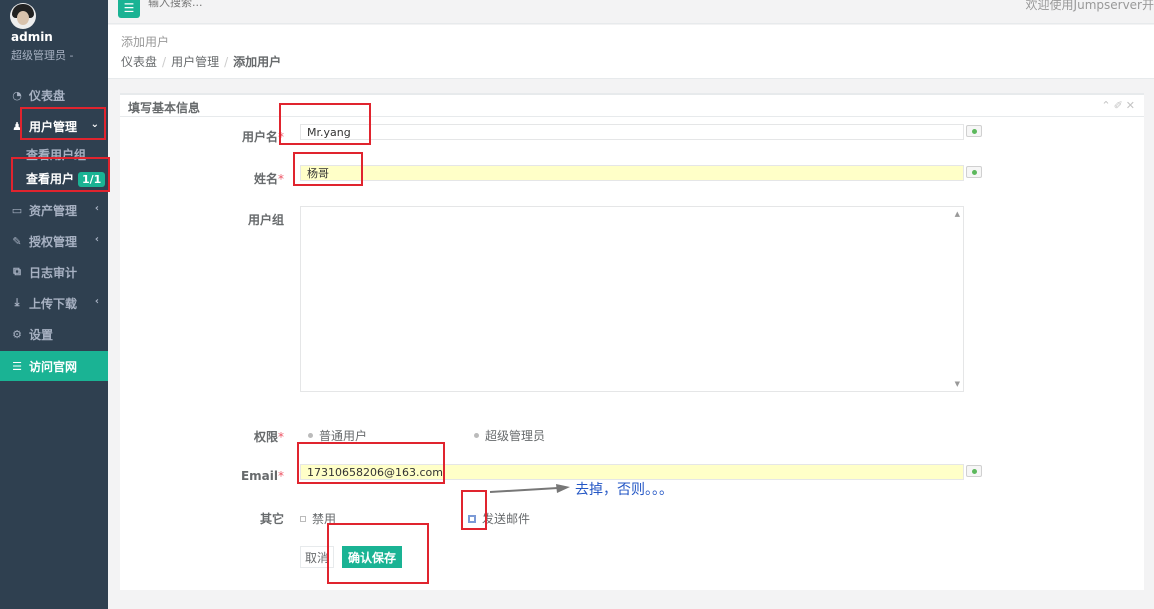 This screenshot has width=1154, height=609. Describe the element at coordinates (47, 95) in the screenshot. I see `sidebar-item-label: 仪表盘` at that location.